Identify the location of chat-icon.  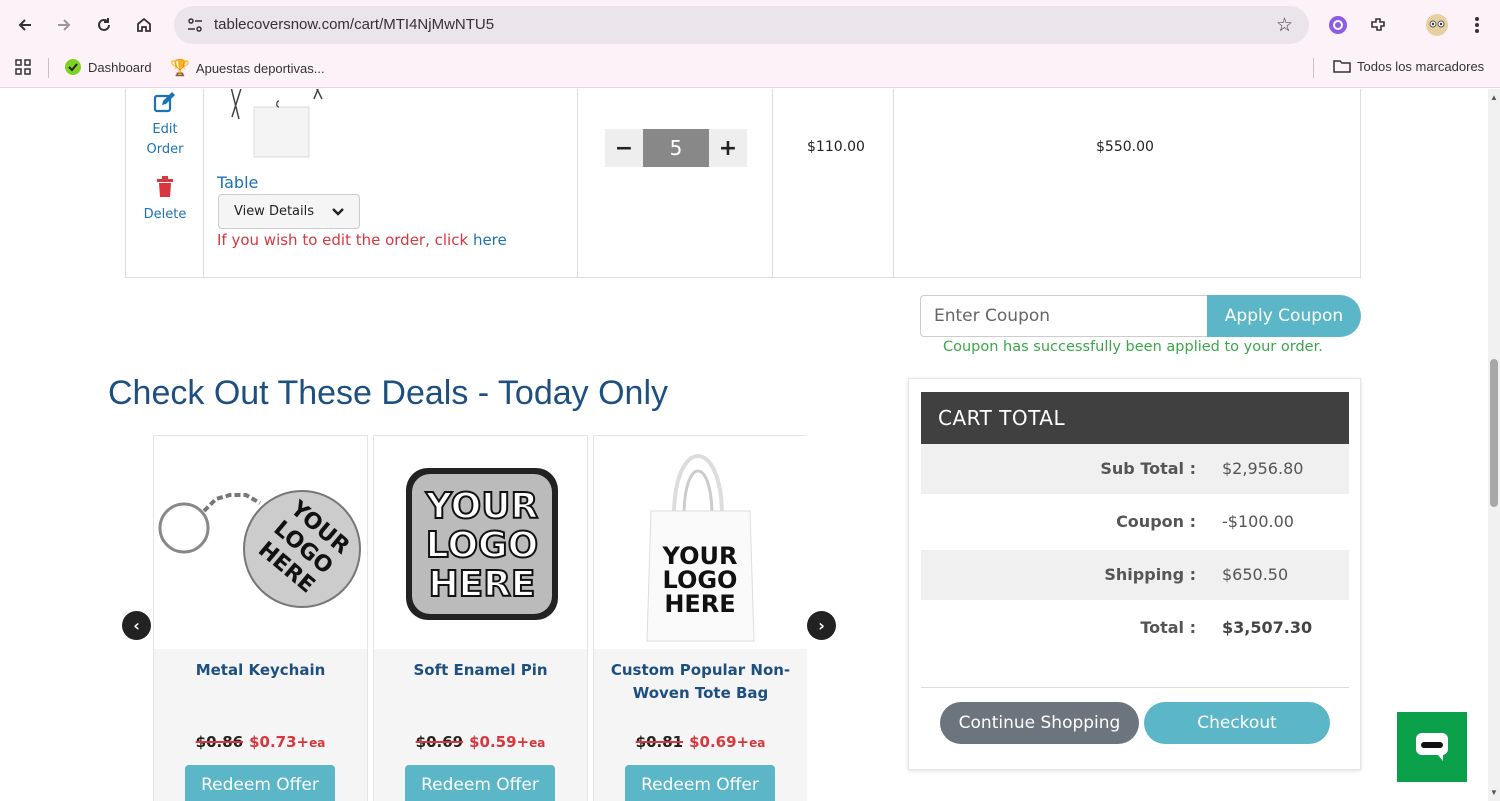
(1432, 747).